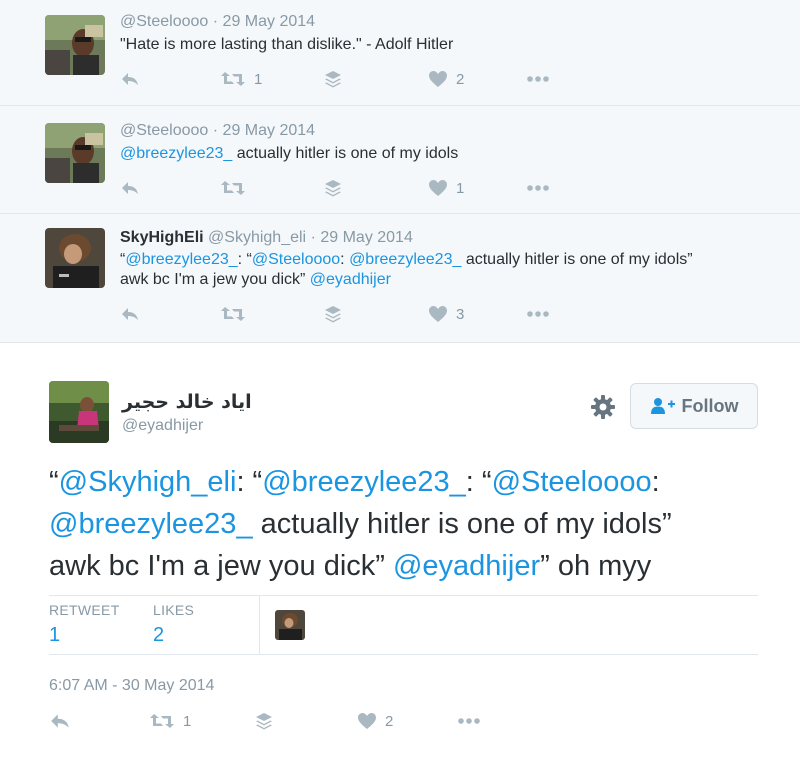 This screenshot has height=775, width=800. What do you see at coordinates (84, 624) in the screenshot?
I see `retweet-stat: RETWEET 1` at bounding box center [84, 624].